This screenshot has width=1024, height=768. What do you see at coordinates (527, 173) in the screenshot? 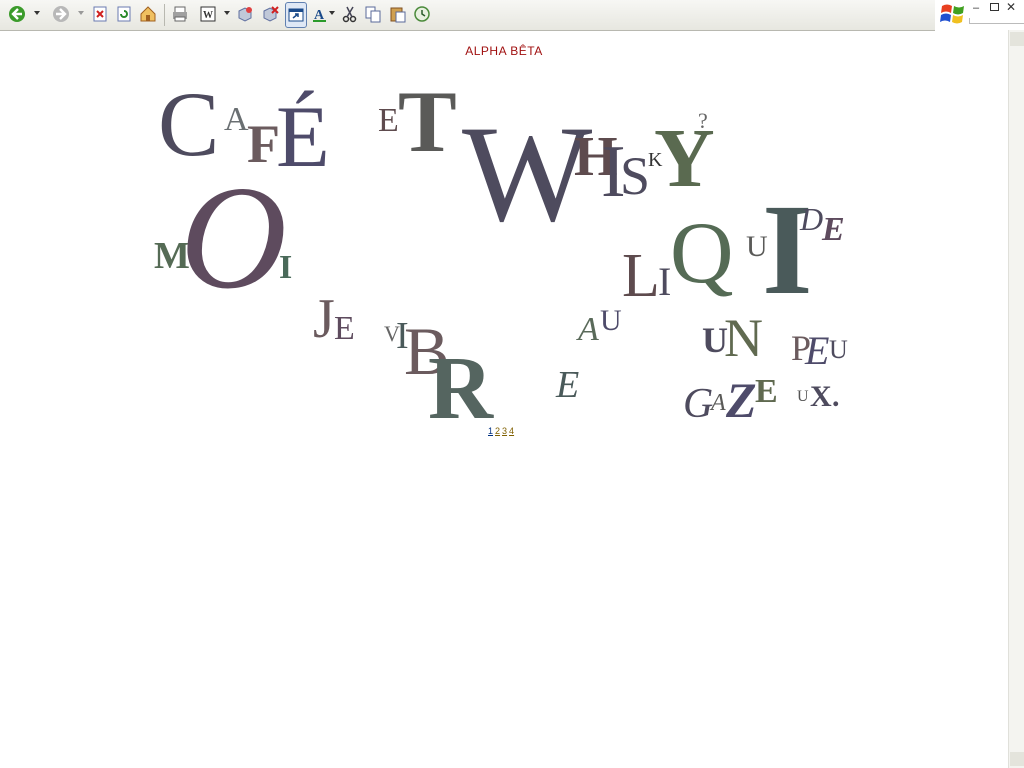
I see `poem-letter: W` at bounding box center [527, 173].